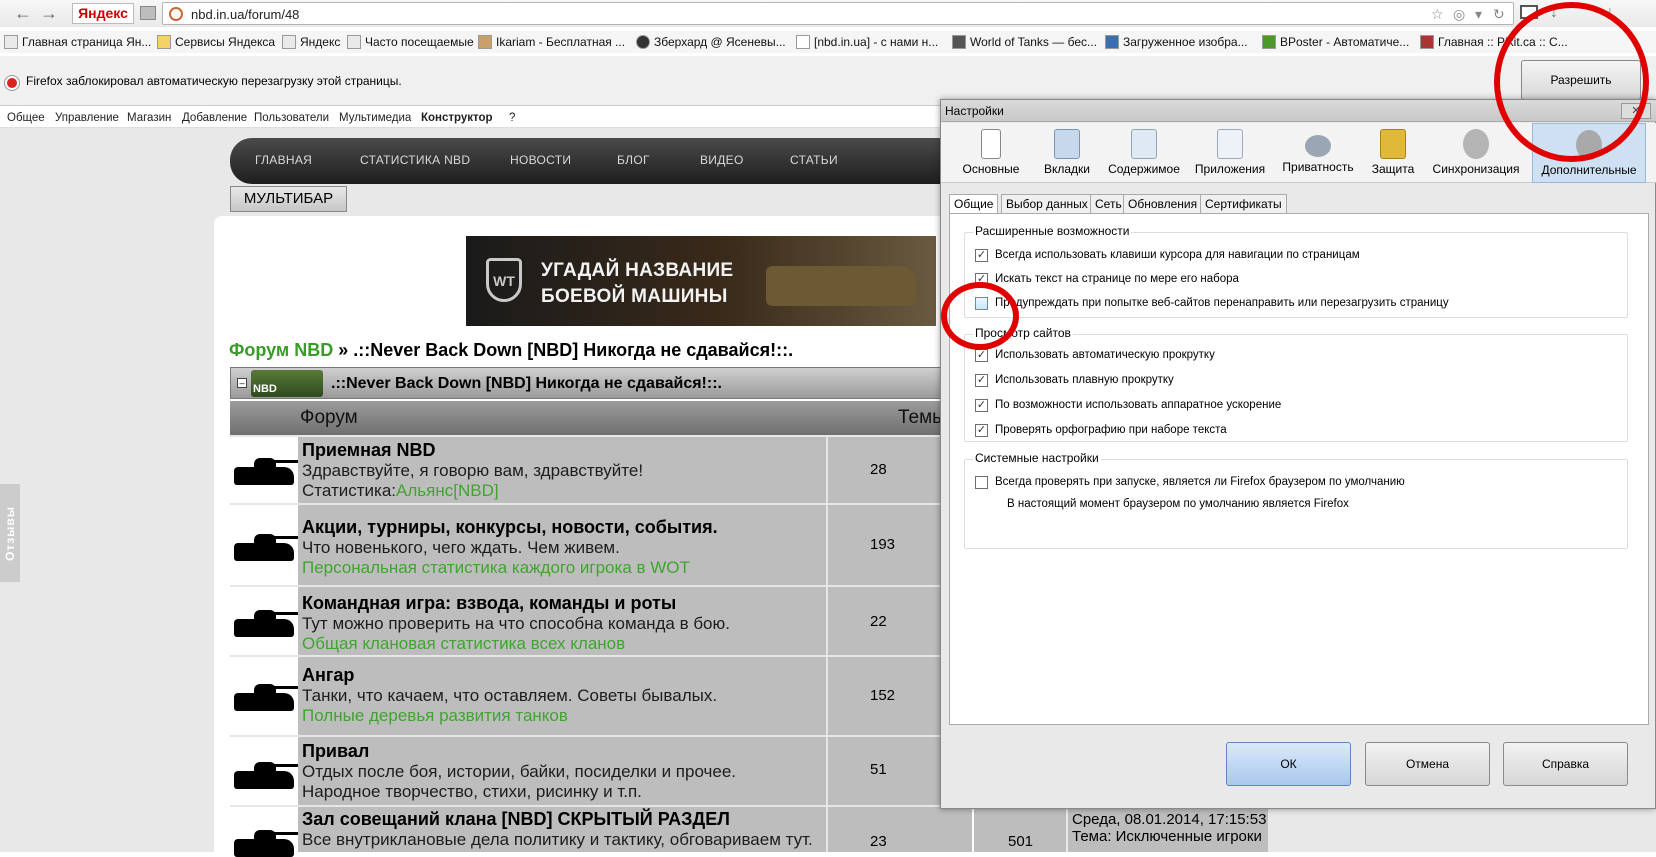  What do you see at coordinates (311, 42) in the screenshot?
I see `bookmark-item: Яндекс` at bounding box center [311, 42].